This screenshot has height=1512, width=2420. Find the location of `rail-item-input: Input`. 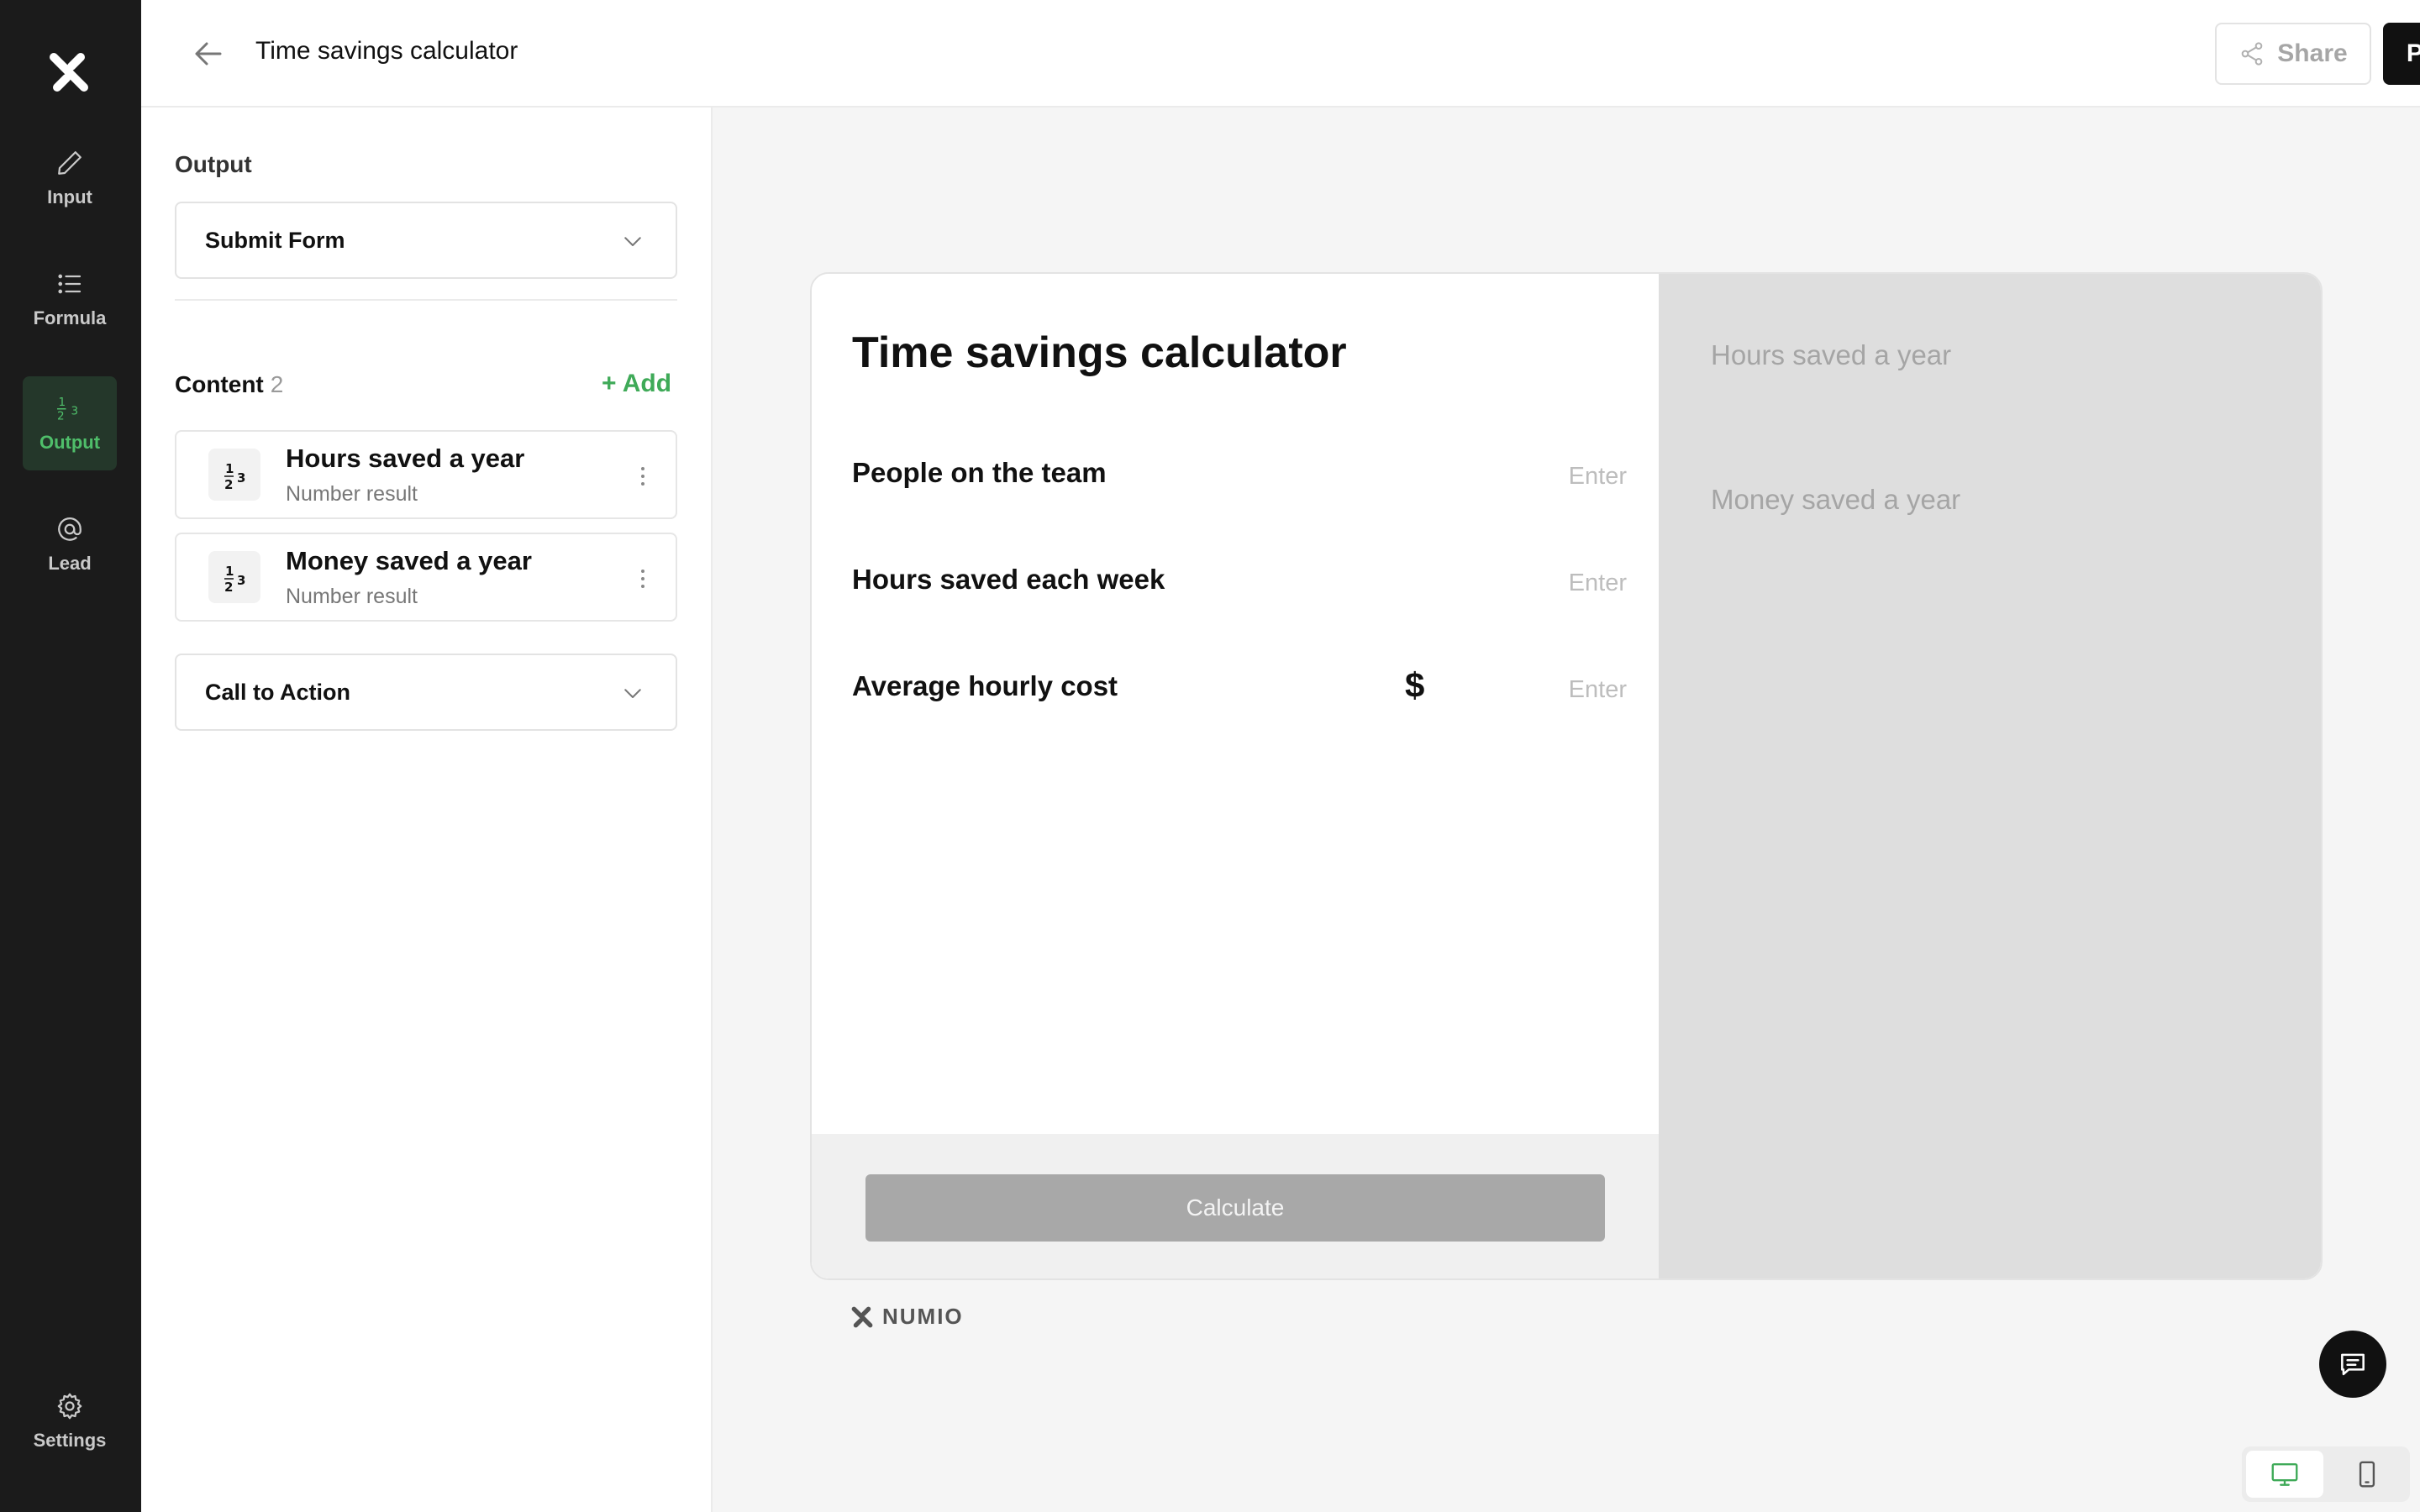

rail-item-input: Input is located at coordinates (70, 178).